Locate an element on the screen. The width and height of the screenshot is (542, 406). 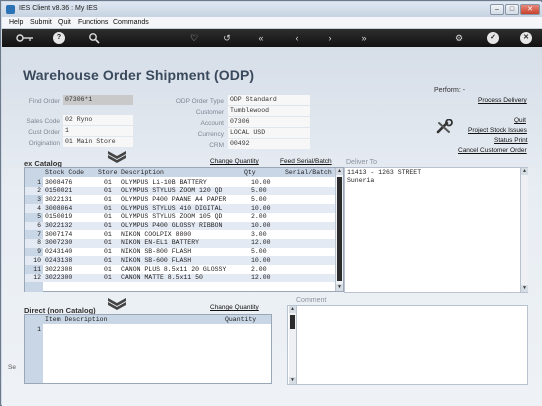
row-number: 1 is located at coordinates (39, 329).